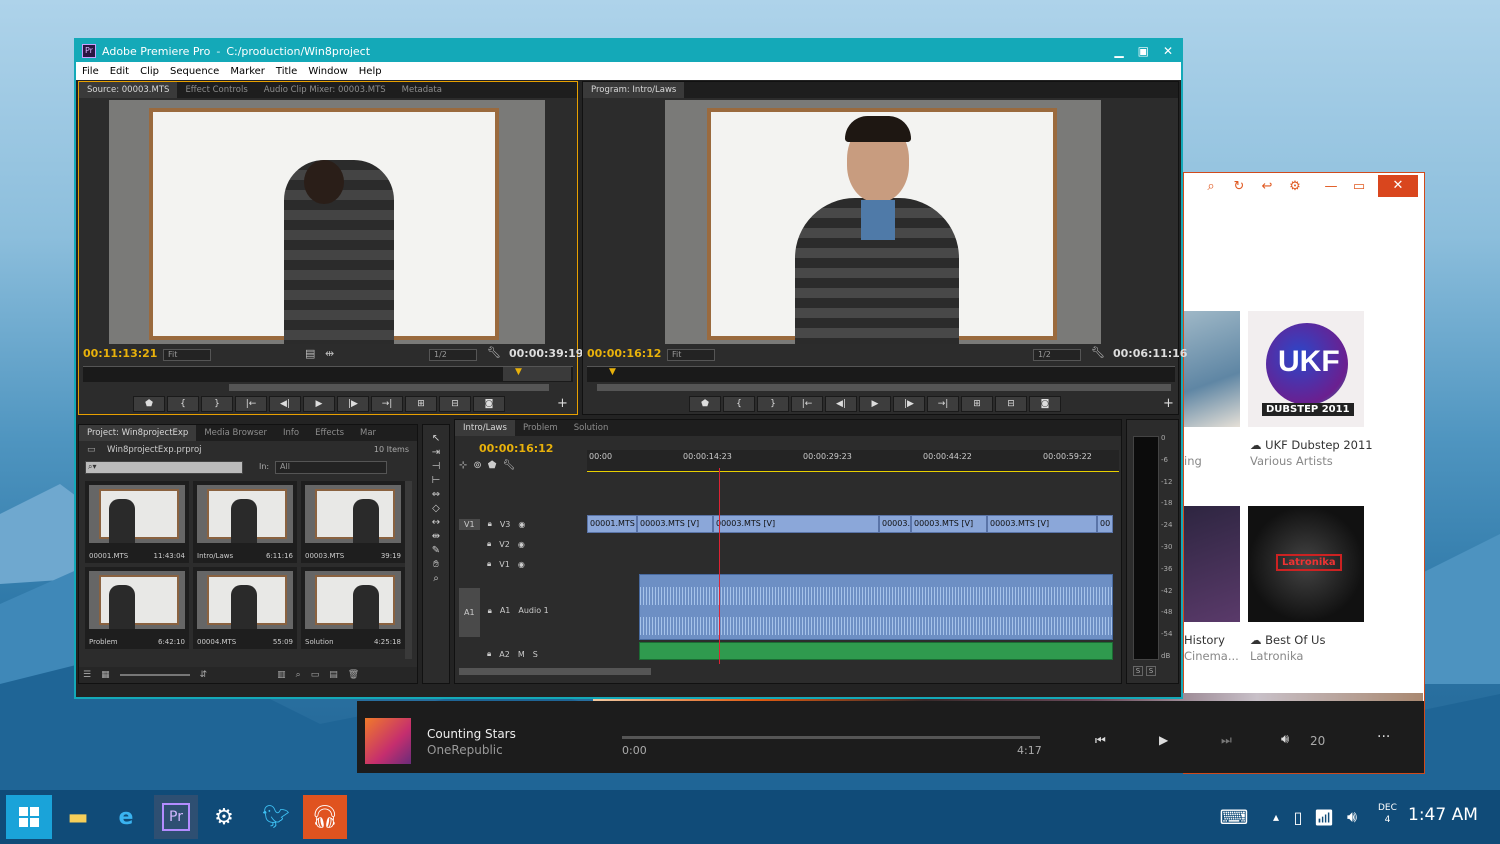 This screenshot has width=1500, height=844. I want to click on close-icon: ✕, so click(1168, 51).